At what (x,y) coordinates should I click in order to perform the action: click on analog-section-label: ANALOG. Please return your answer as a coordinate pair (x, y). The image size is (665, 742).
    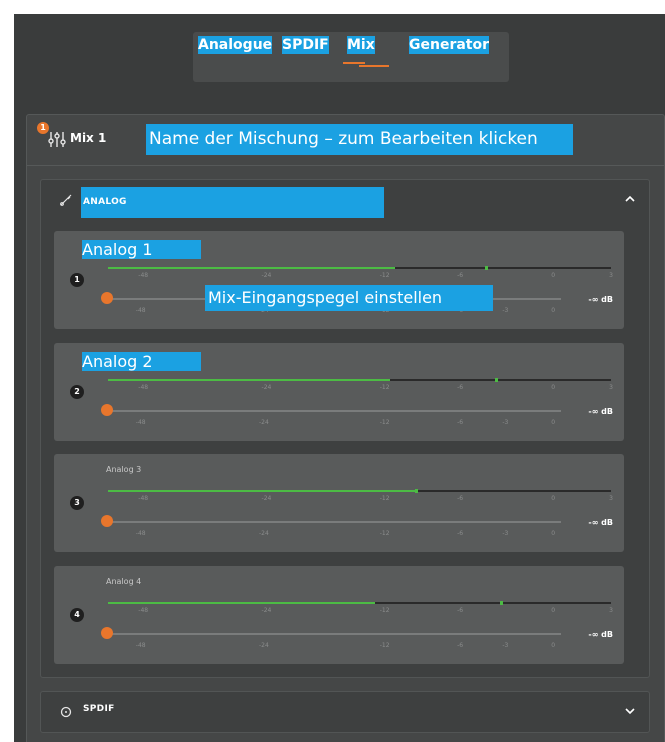
    Looking at the image, I should click on (232, 202).